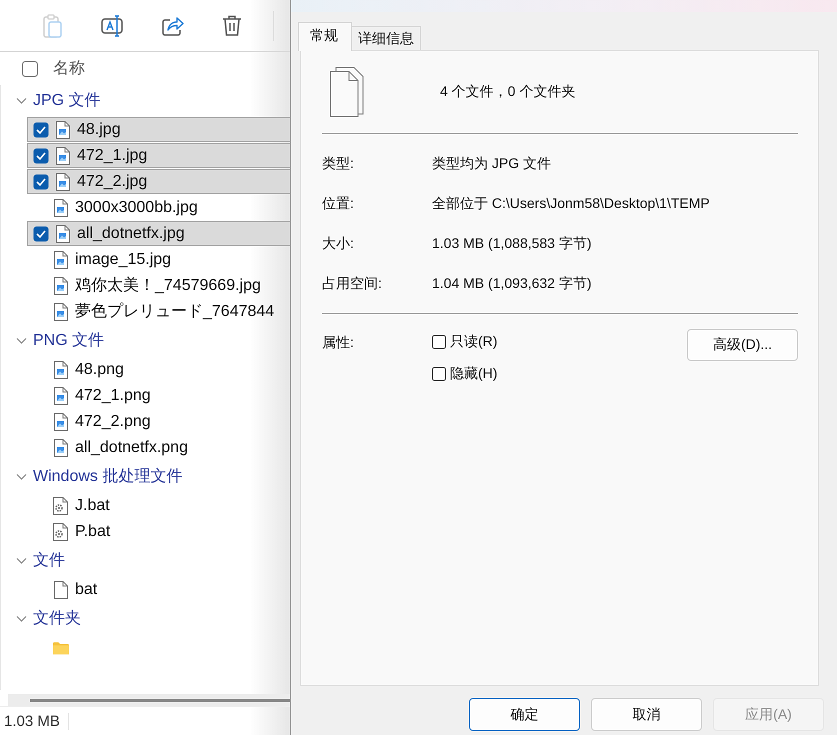  I want to click on property-value: 1.04 MB (1,093,632 字节), so click(512, 283).